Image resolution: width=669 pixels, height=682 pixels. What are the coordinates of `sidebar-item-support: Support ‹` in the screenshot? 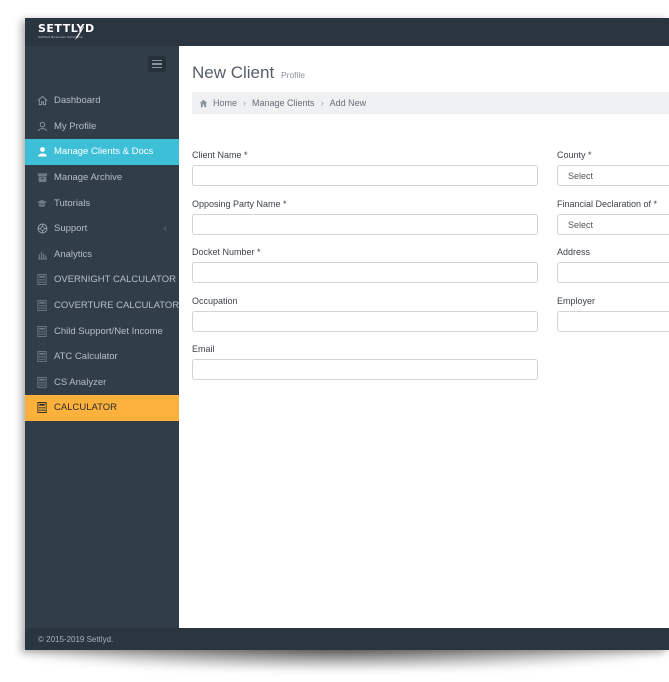 It's located at (102, 229).